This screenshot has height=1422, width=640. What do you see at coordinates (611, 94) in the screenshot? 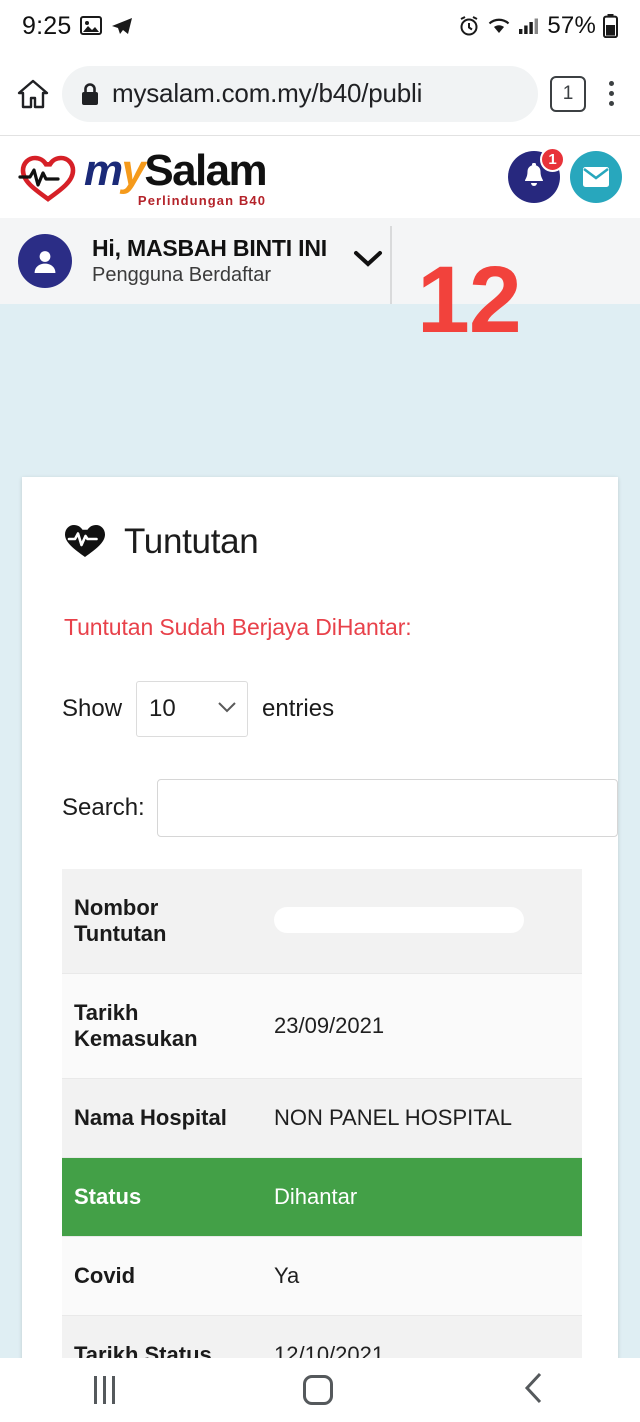
I see `browser-menu-button` at bounding box center [611, 94].